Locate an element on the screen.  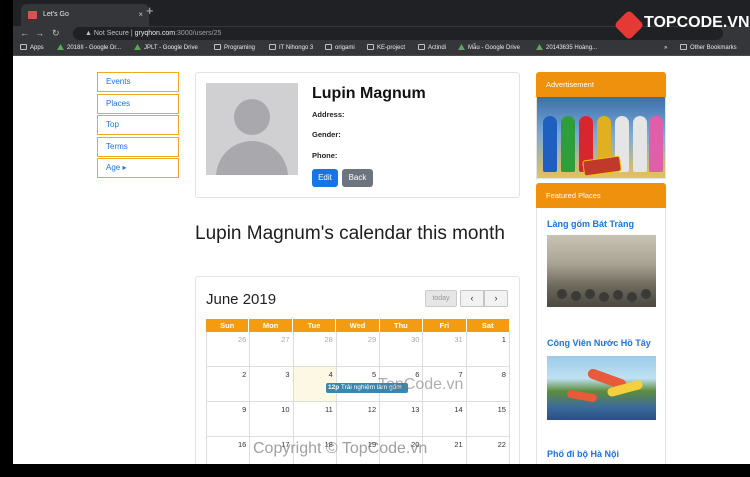
url-host: gryqhon.com is located at coordinates (155, 33).